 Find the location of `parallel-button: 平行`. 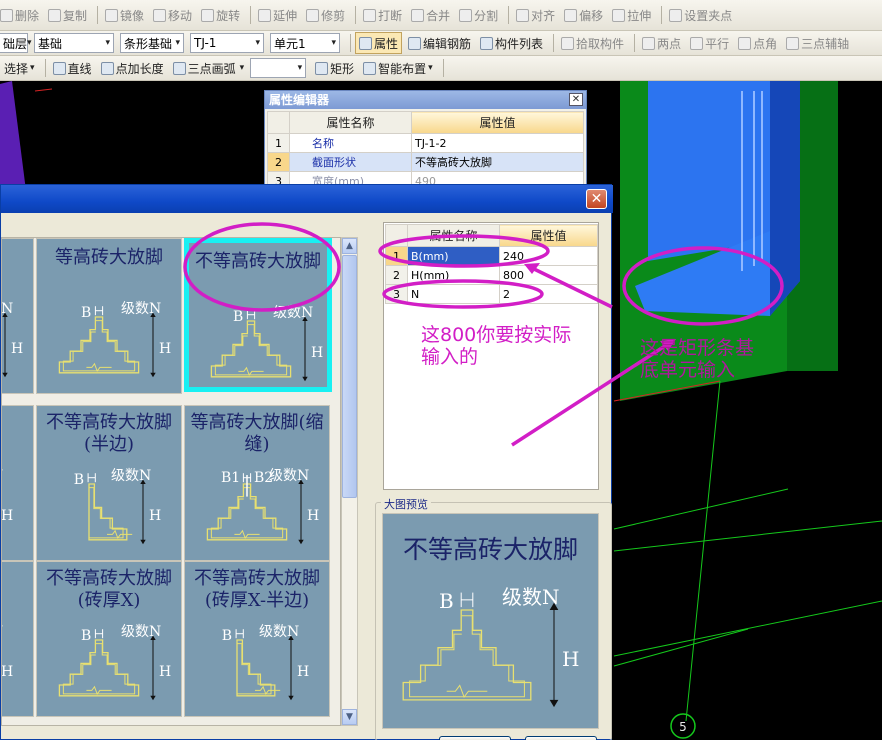

parallel-button: 平行 is located at coordinates (709, 43).